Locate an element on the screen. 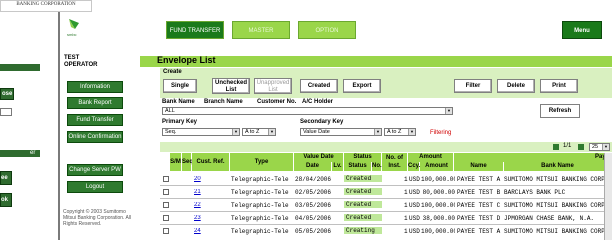 The width and height of the screenshot is (612, 240). tab-option: OPTION is located at coordinates (327, 30).